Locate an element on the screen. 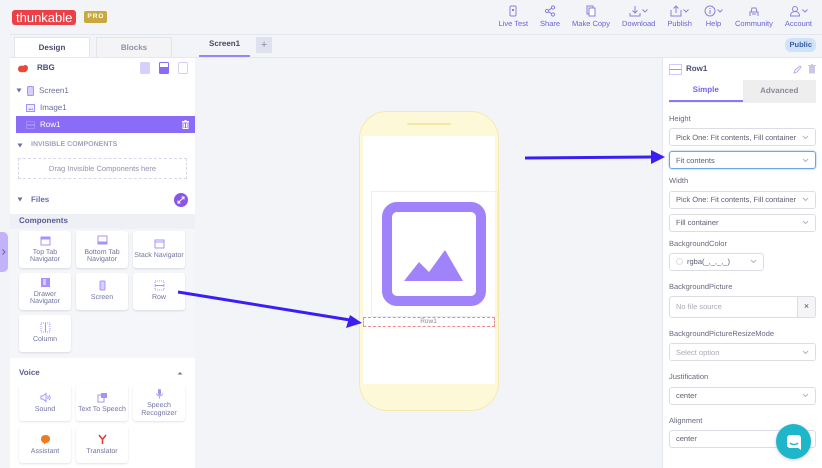 This screenshot has height=468, width=822. column-icon is located at coordinates (45, 328).